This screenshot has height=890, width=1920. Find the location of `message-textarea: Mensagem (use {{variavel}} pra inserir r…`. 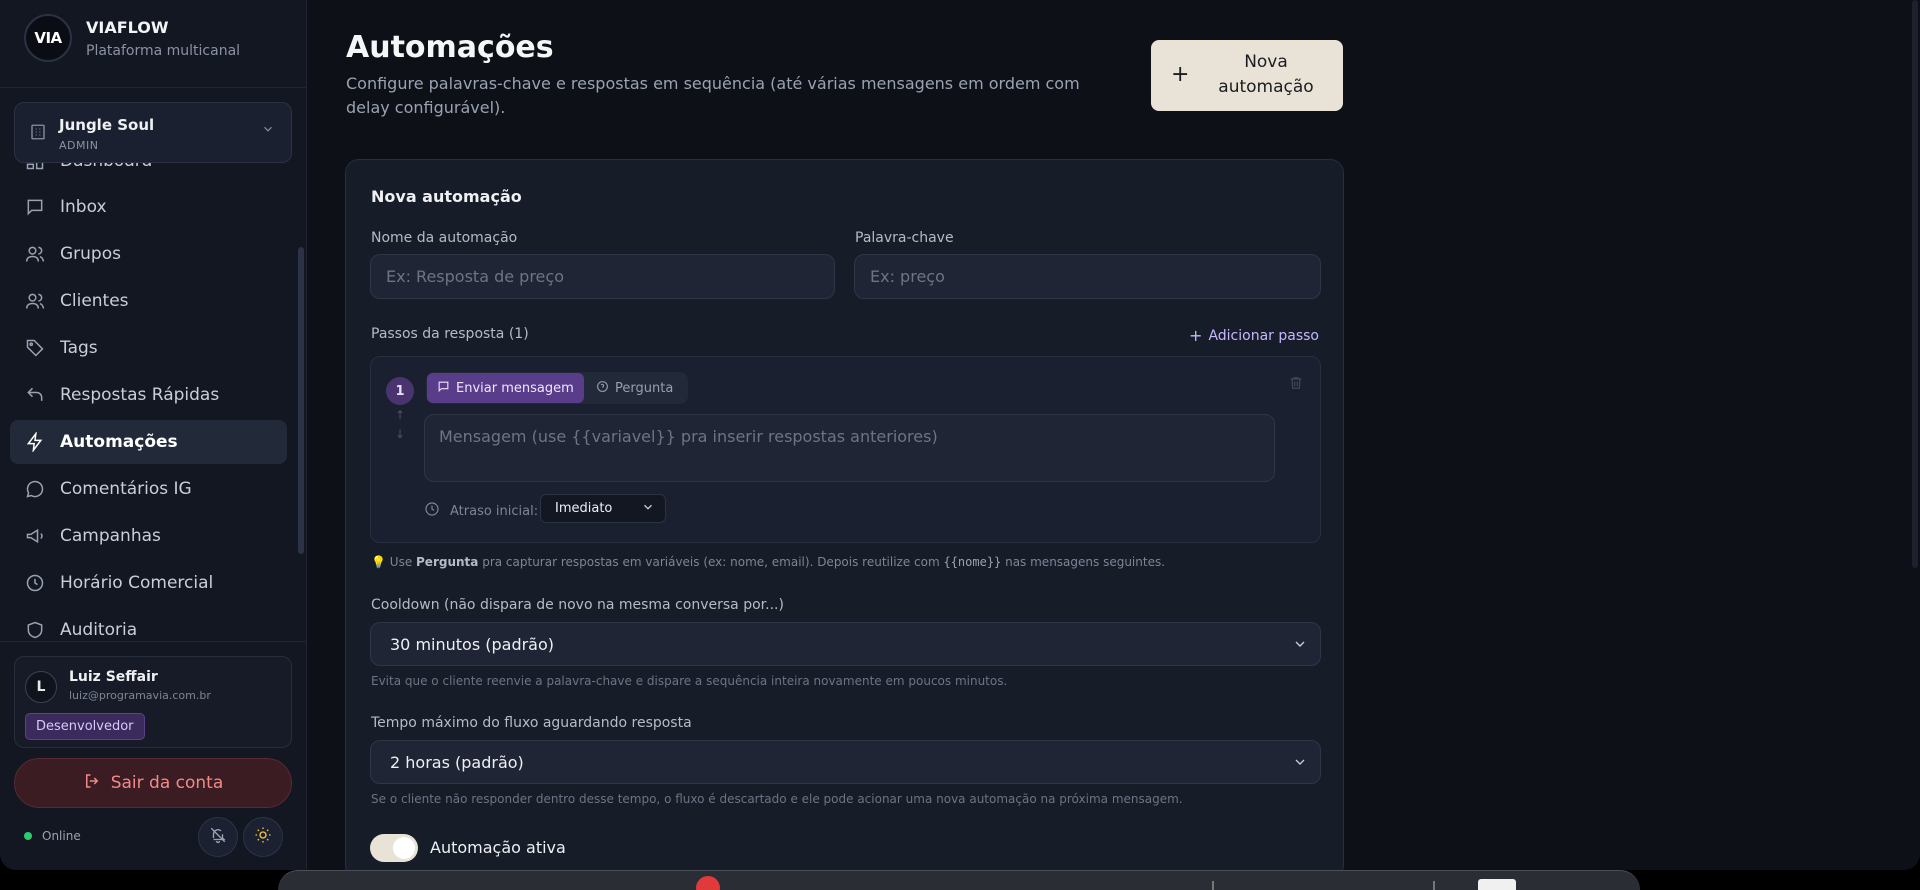

message-textarea: Mensagem (use {{variavel}} pra inserir r… is located at coordinates (849, 448).